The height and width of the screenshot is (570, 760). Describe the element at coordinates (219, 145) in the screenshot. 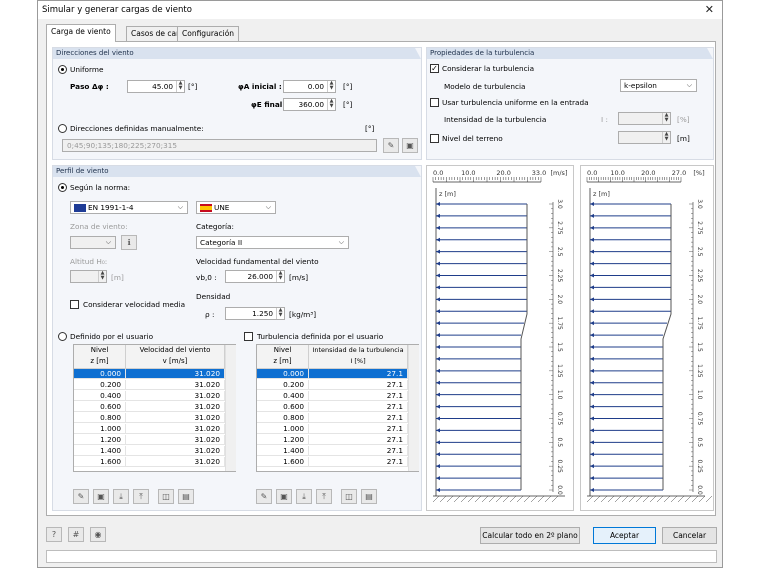

I see `manual-directions-input: 0;45;90;135;180;225;270;315` at that location.